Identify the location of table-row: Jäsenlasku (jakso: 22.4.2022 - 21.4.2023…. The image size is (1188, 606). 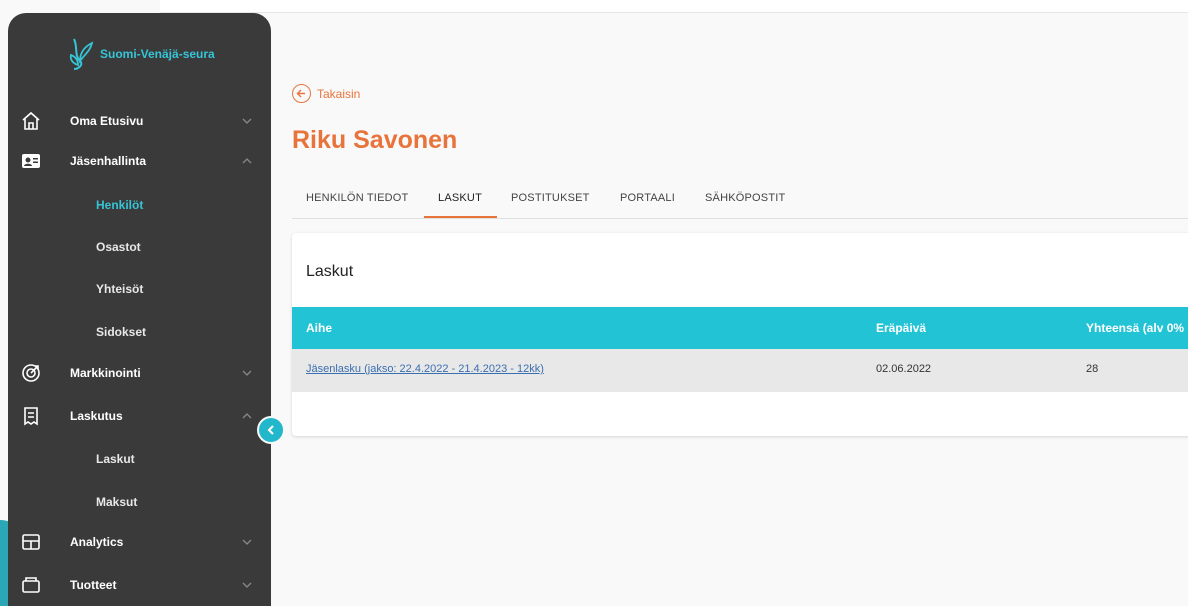
(740, 370).